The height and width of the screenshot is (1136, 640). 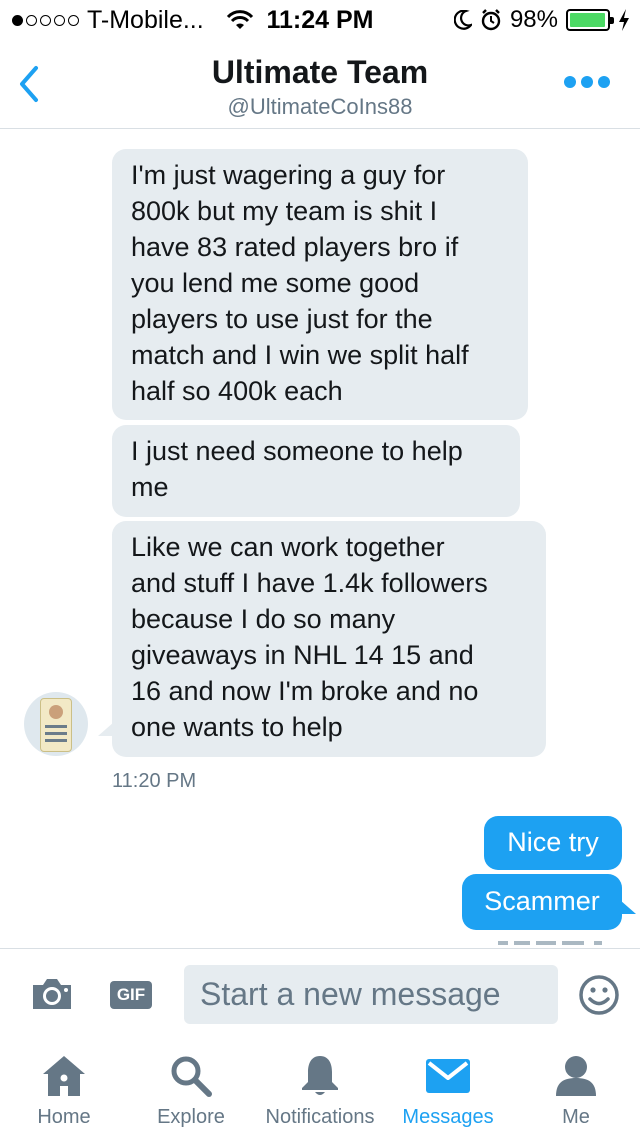 What do you see at coordinates (191, 1076) in the screenshot?
I see `search-icon` at bounding box center [191, 1076].